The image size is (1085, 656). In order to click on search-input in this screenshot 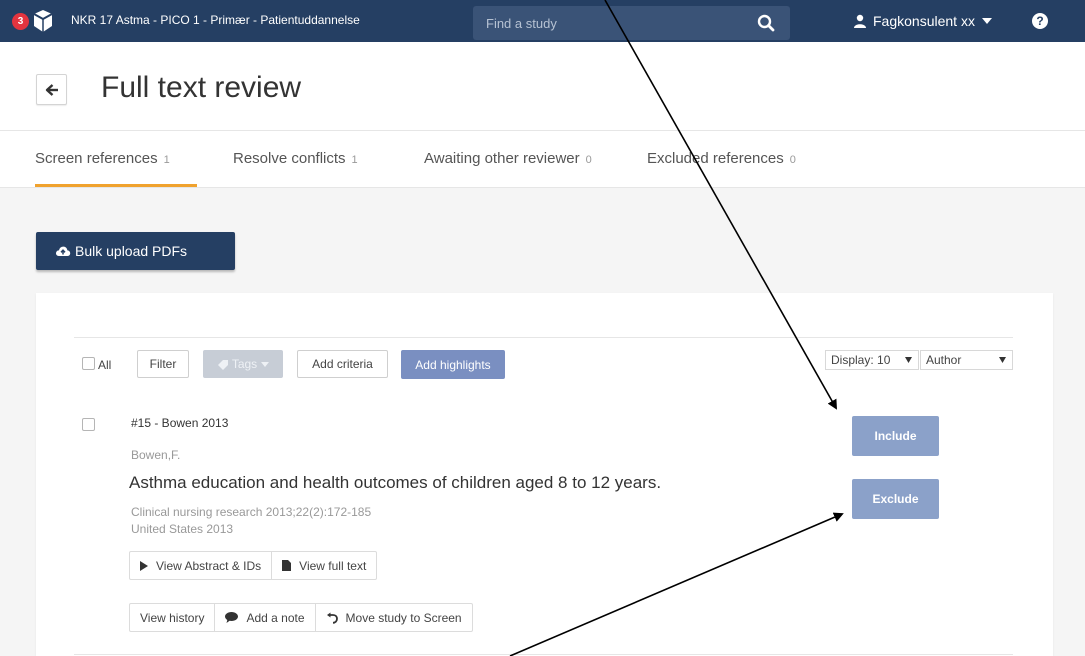, I will do `click(613, 23)`.